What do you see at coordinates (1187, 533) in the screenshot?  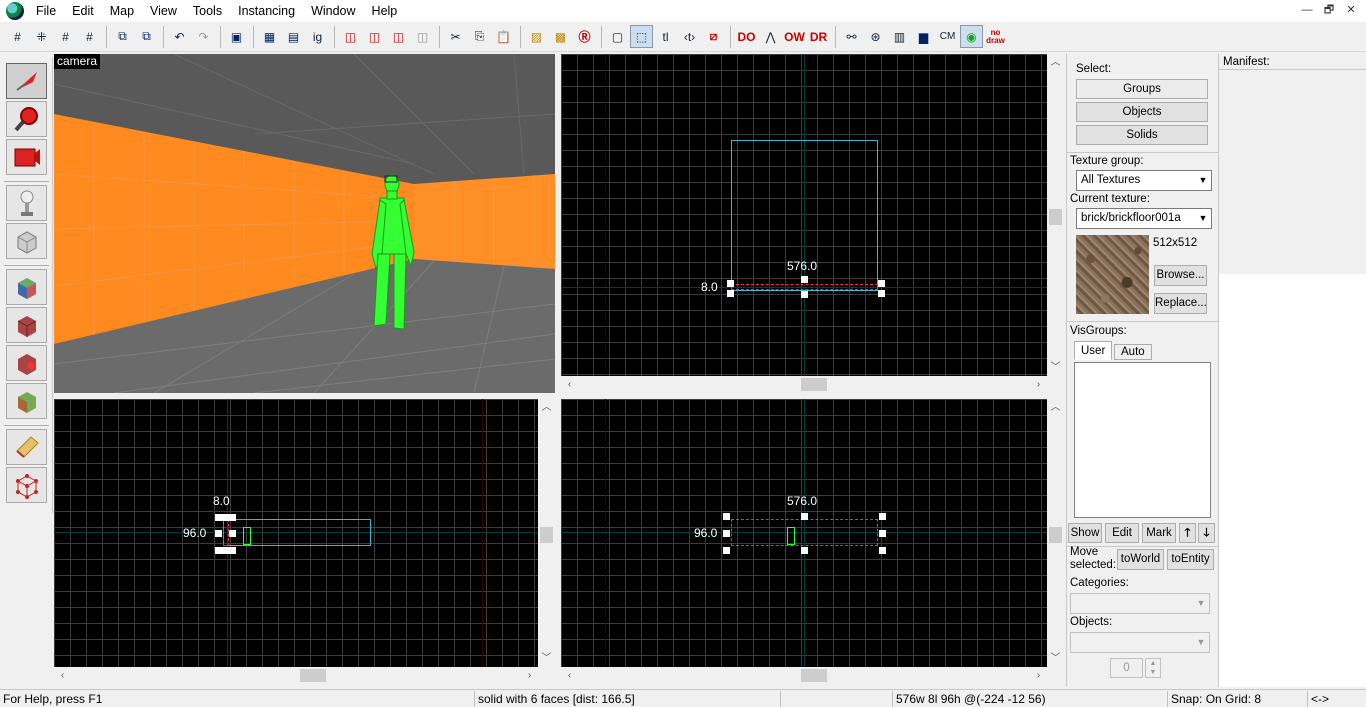 I see `move-up-icon: 🡑` at bounding box center [1187, 533].